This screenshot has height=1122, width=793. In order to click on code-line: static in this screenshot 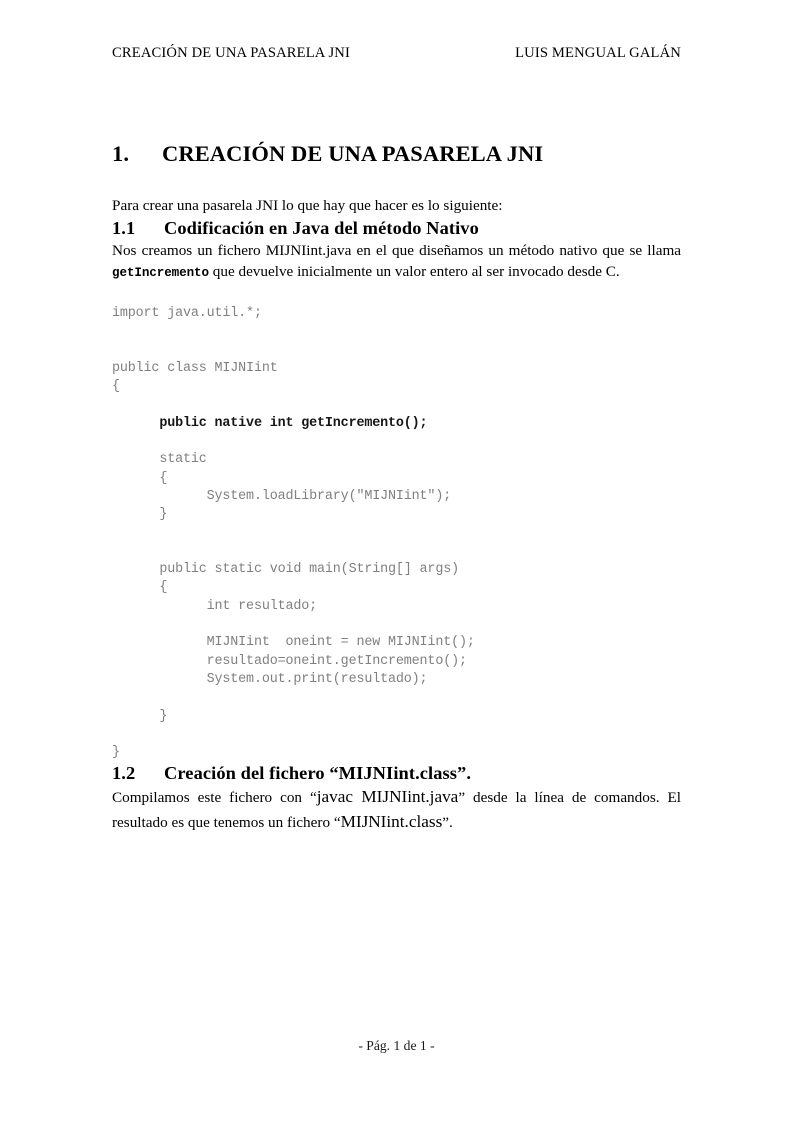, I will do `click(159, 460)`.